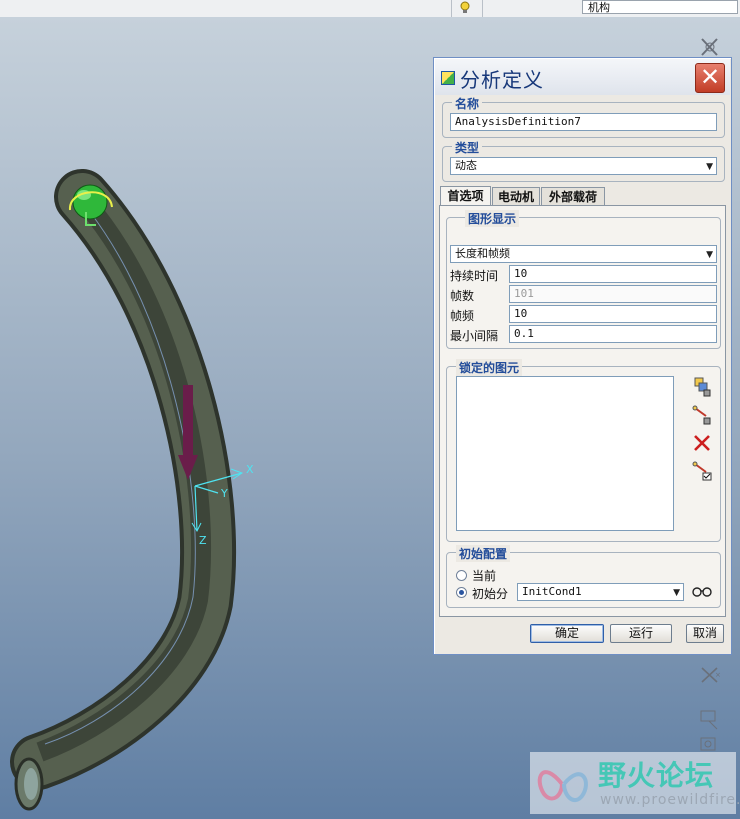 The width and height of the screenshot is (740, 819). Describe the element at coordinates (582, 77) in the screenshot. I see `dialog-titlebar: 分析定义 ✕` at that location.